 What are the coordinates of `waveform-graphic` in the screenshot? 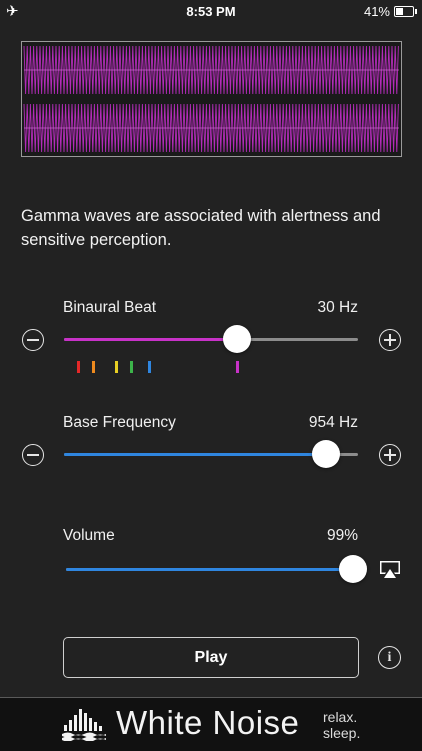 It's located at (211, 99).